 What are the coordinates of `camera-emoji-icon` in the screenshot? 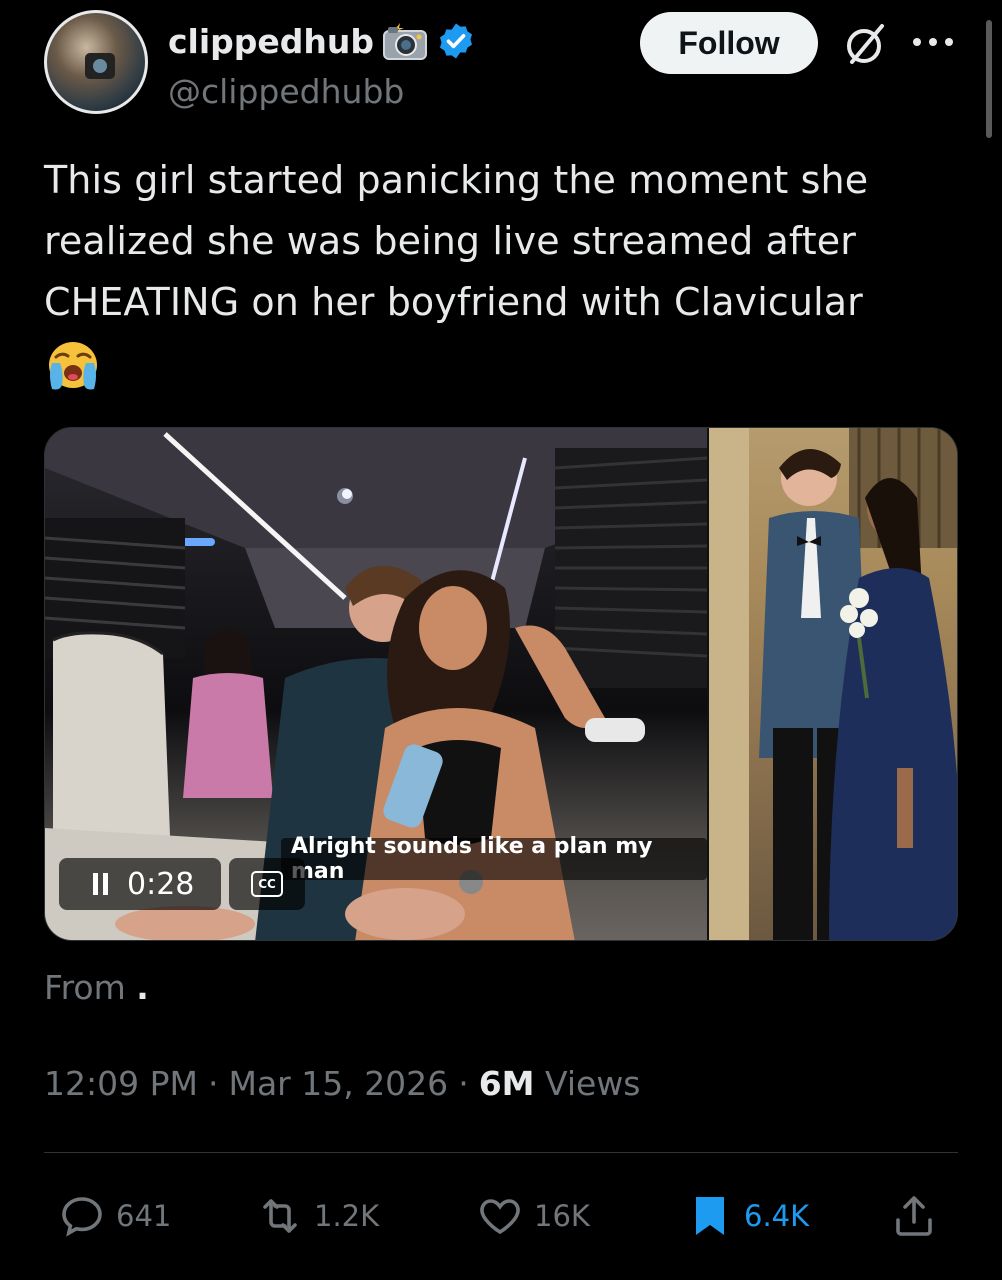 It's located at (405, 41).